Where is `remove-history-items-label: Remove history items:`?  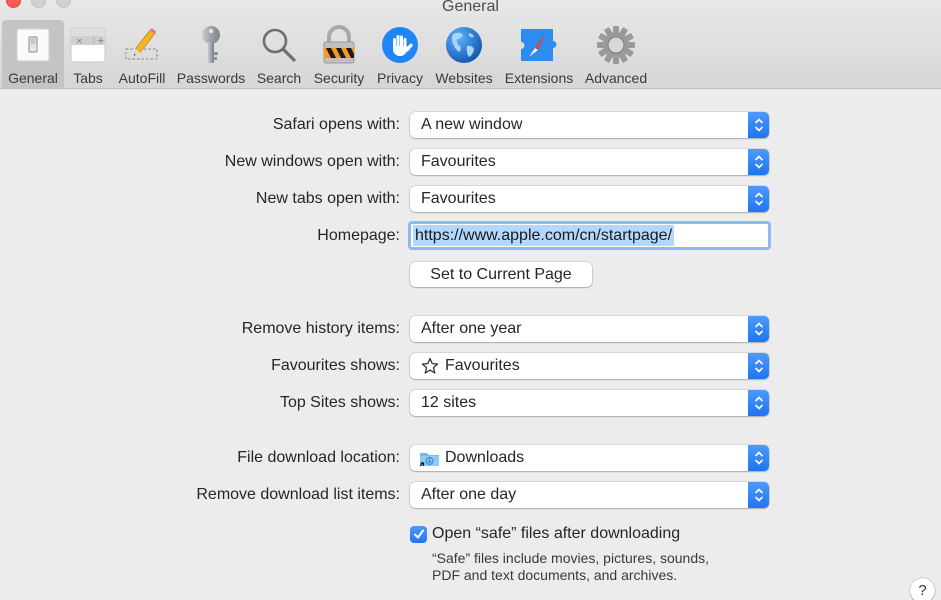 remove-history-items-label: Remove history items: is located at coordinates (320, 328).